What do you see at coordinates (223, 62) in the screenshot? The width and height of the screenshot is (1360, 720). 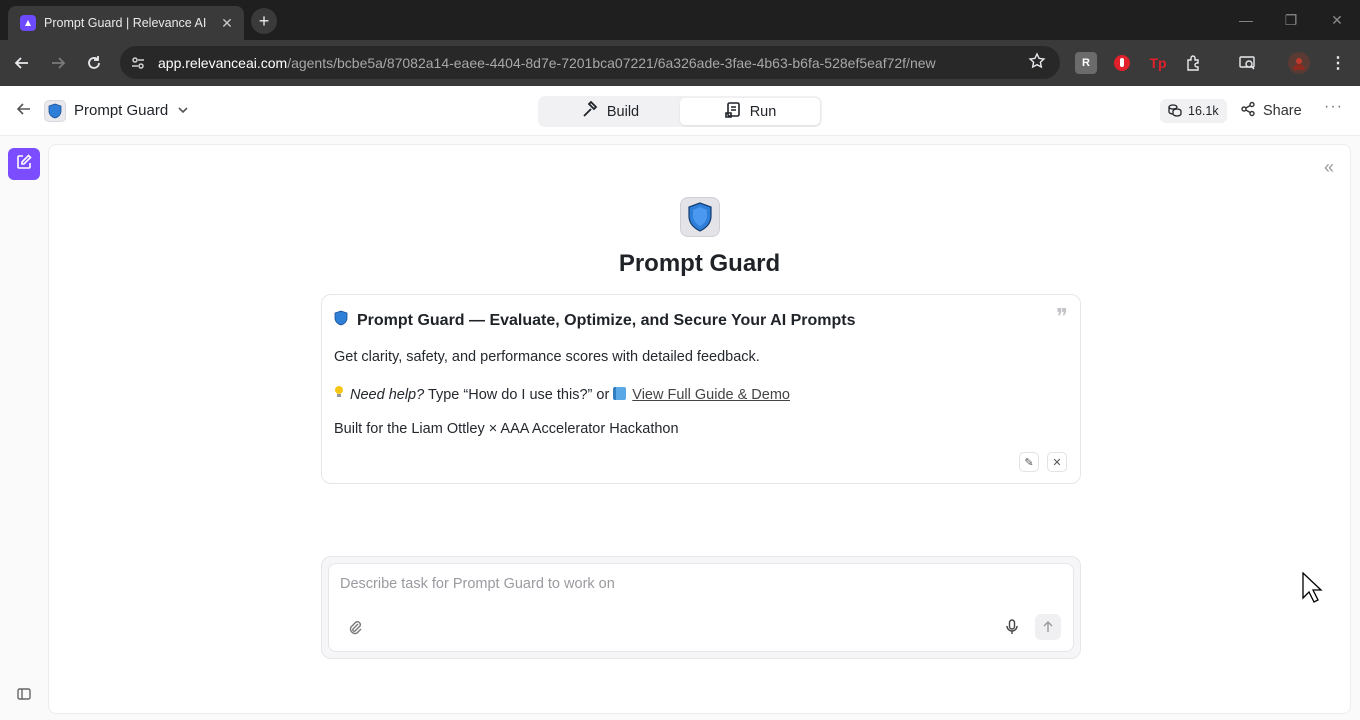 I see `url-host: app.relevanceai.com` at bounding box center [223, 62].